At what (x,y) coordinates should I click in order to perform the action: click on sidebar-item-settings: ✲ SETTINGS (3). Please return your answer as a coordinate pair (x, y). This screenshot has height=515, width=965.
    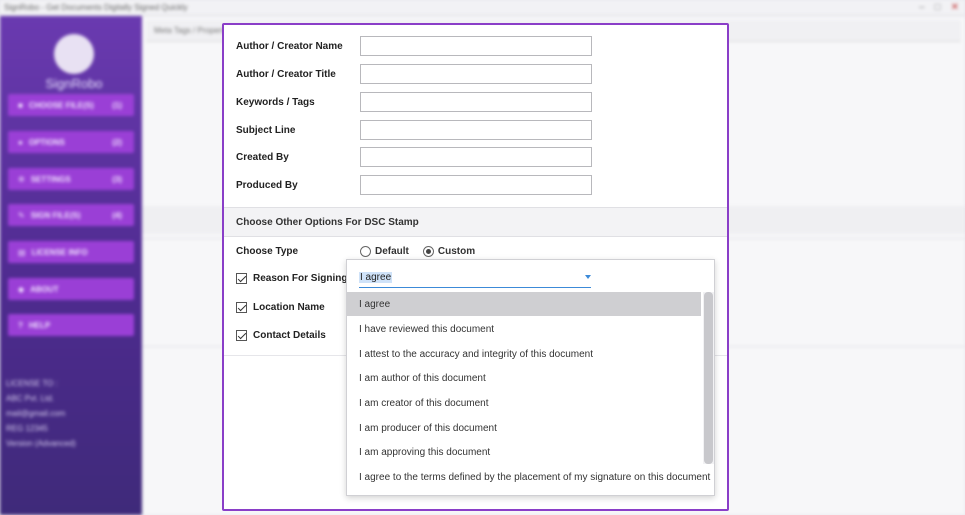
    Looking at the image, I should click on (71, 179).